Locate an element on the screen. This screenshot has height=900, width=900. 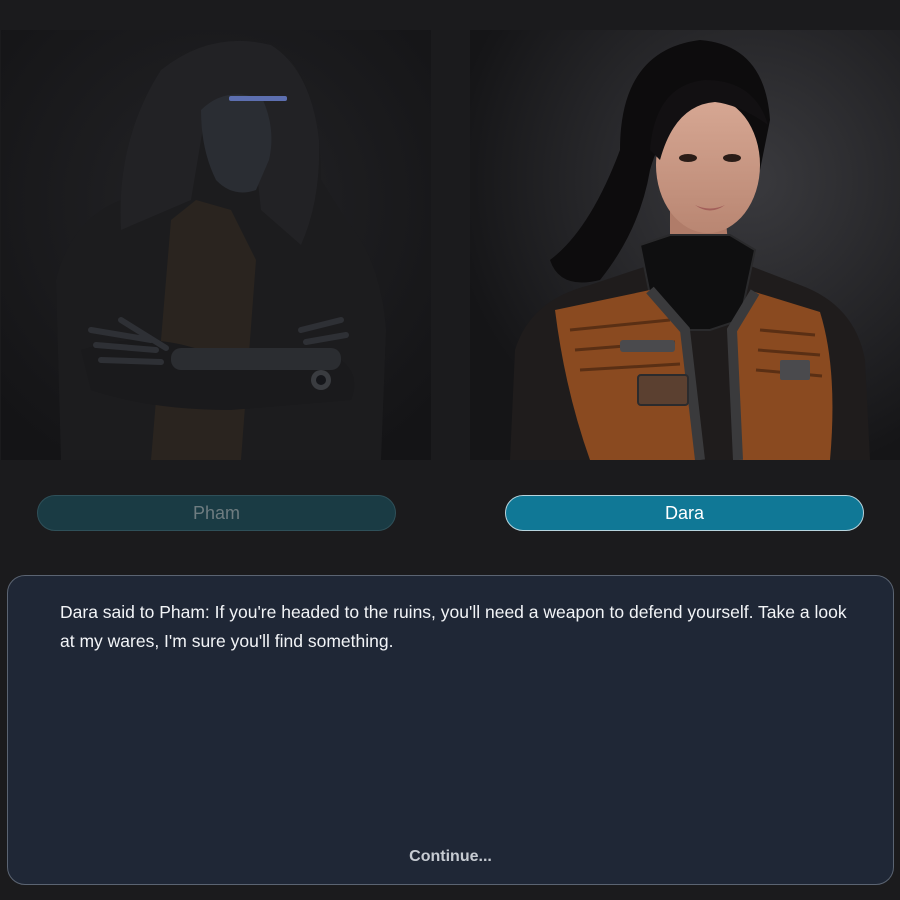
character-button-dara: Dara is located at coordinates (684, 513).